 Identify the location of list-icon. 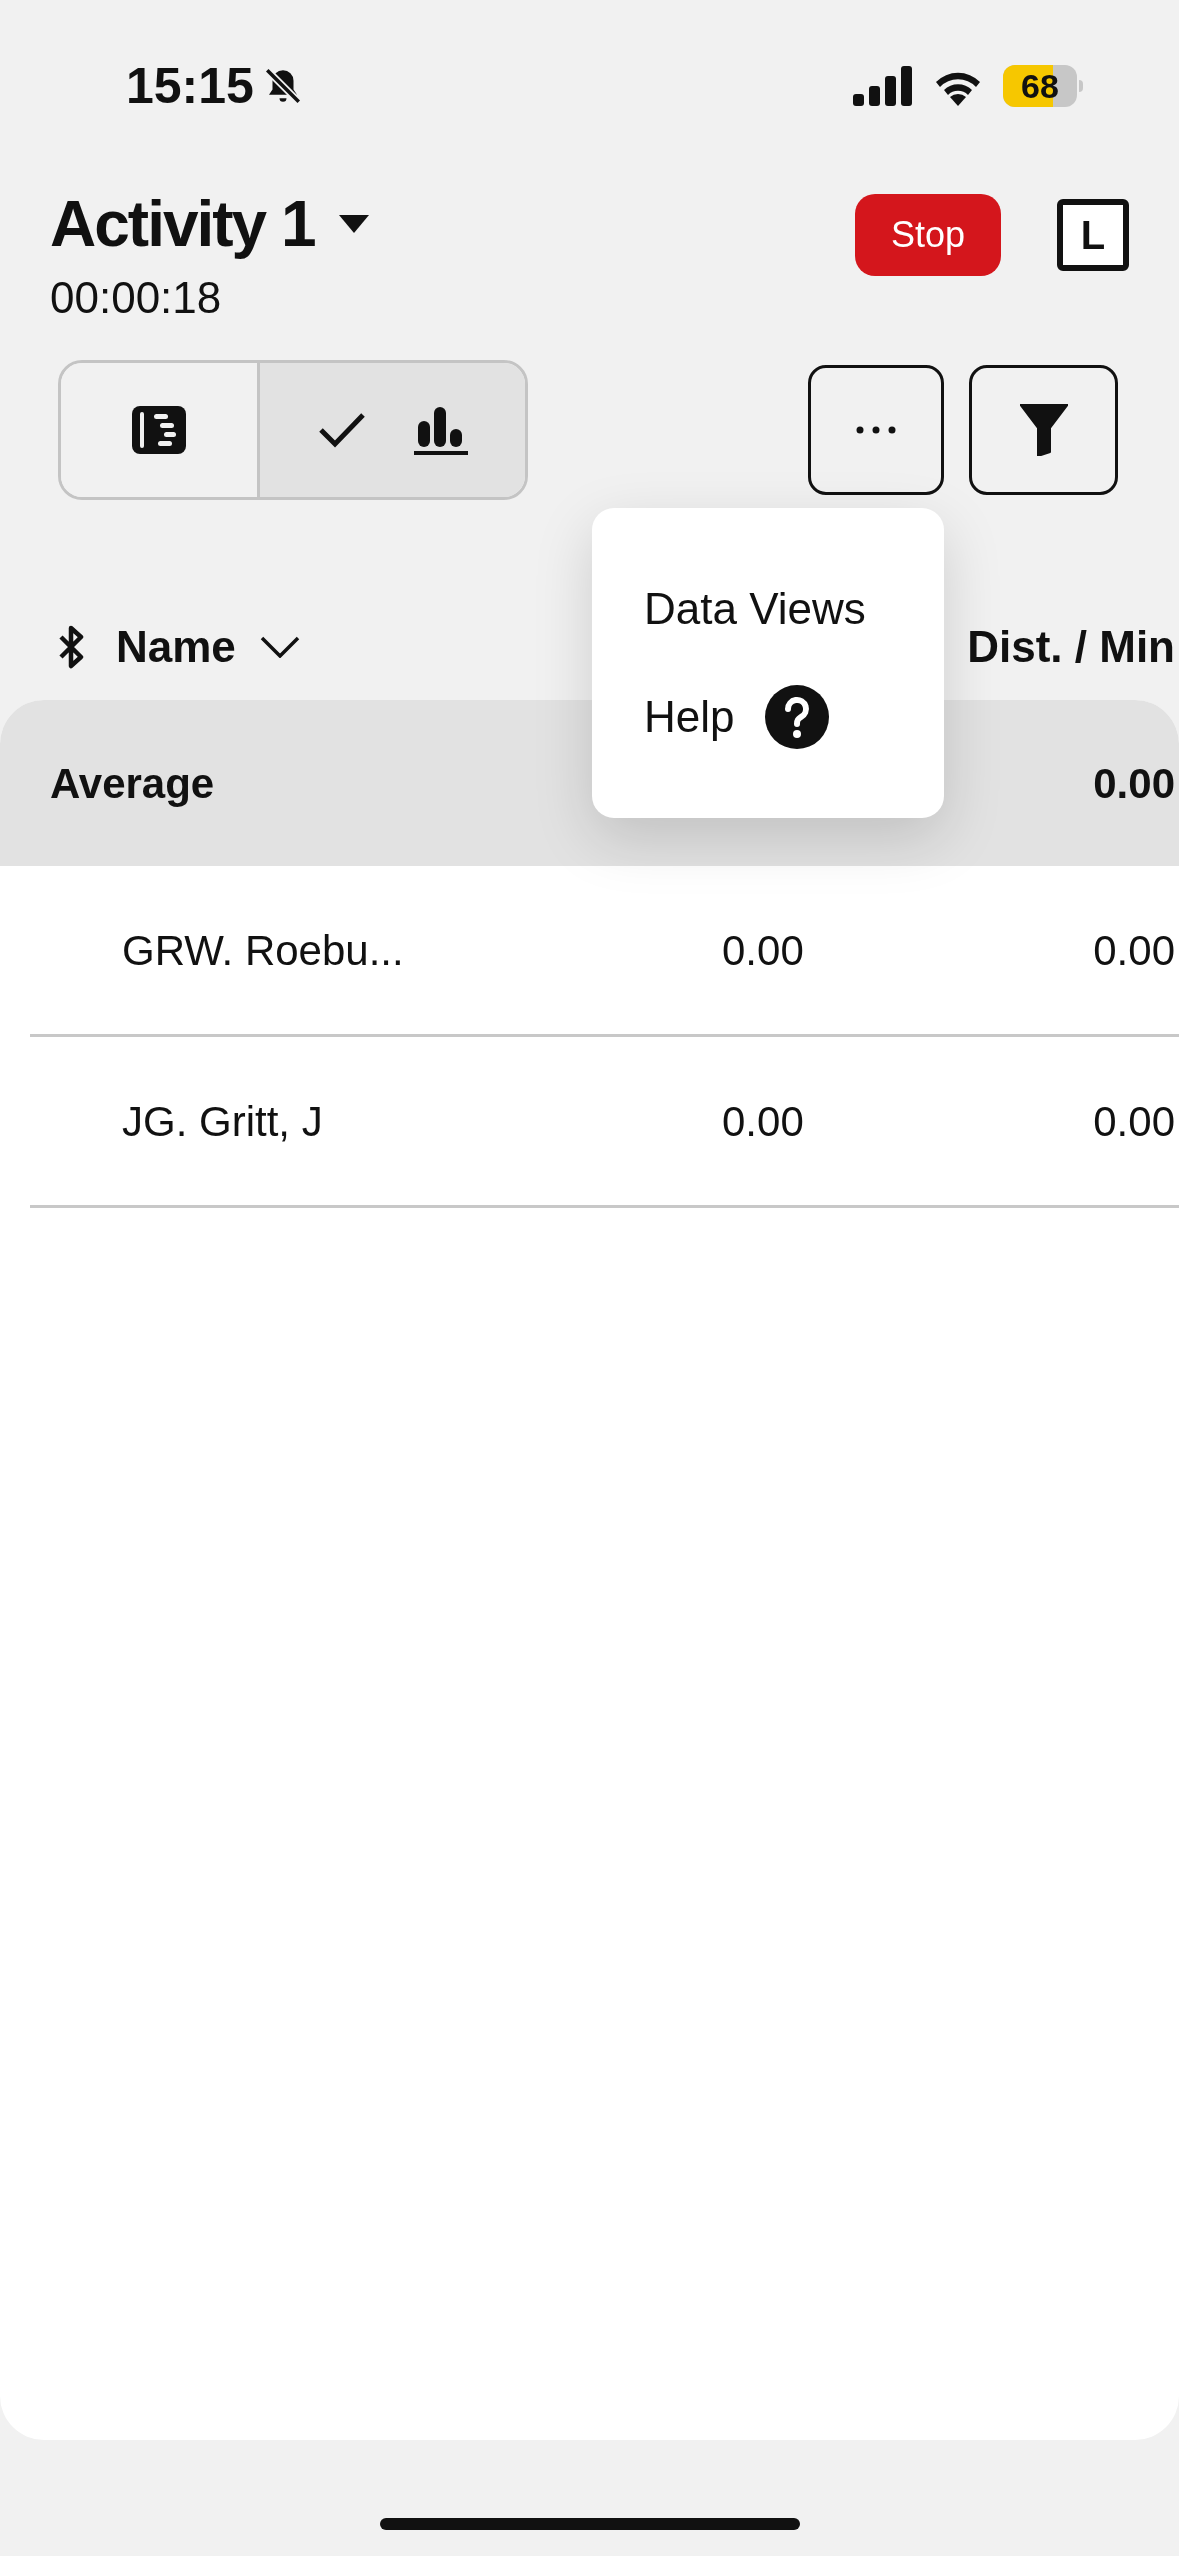
(159, 430).